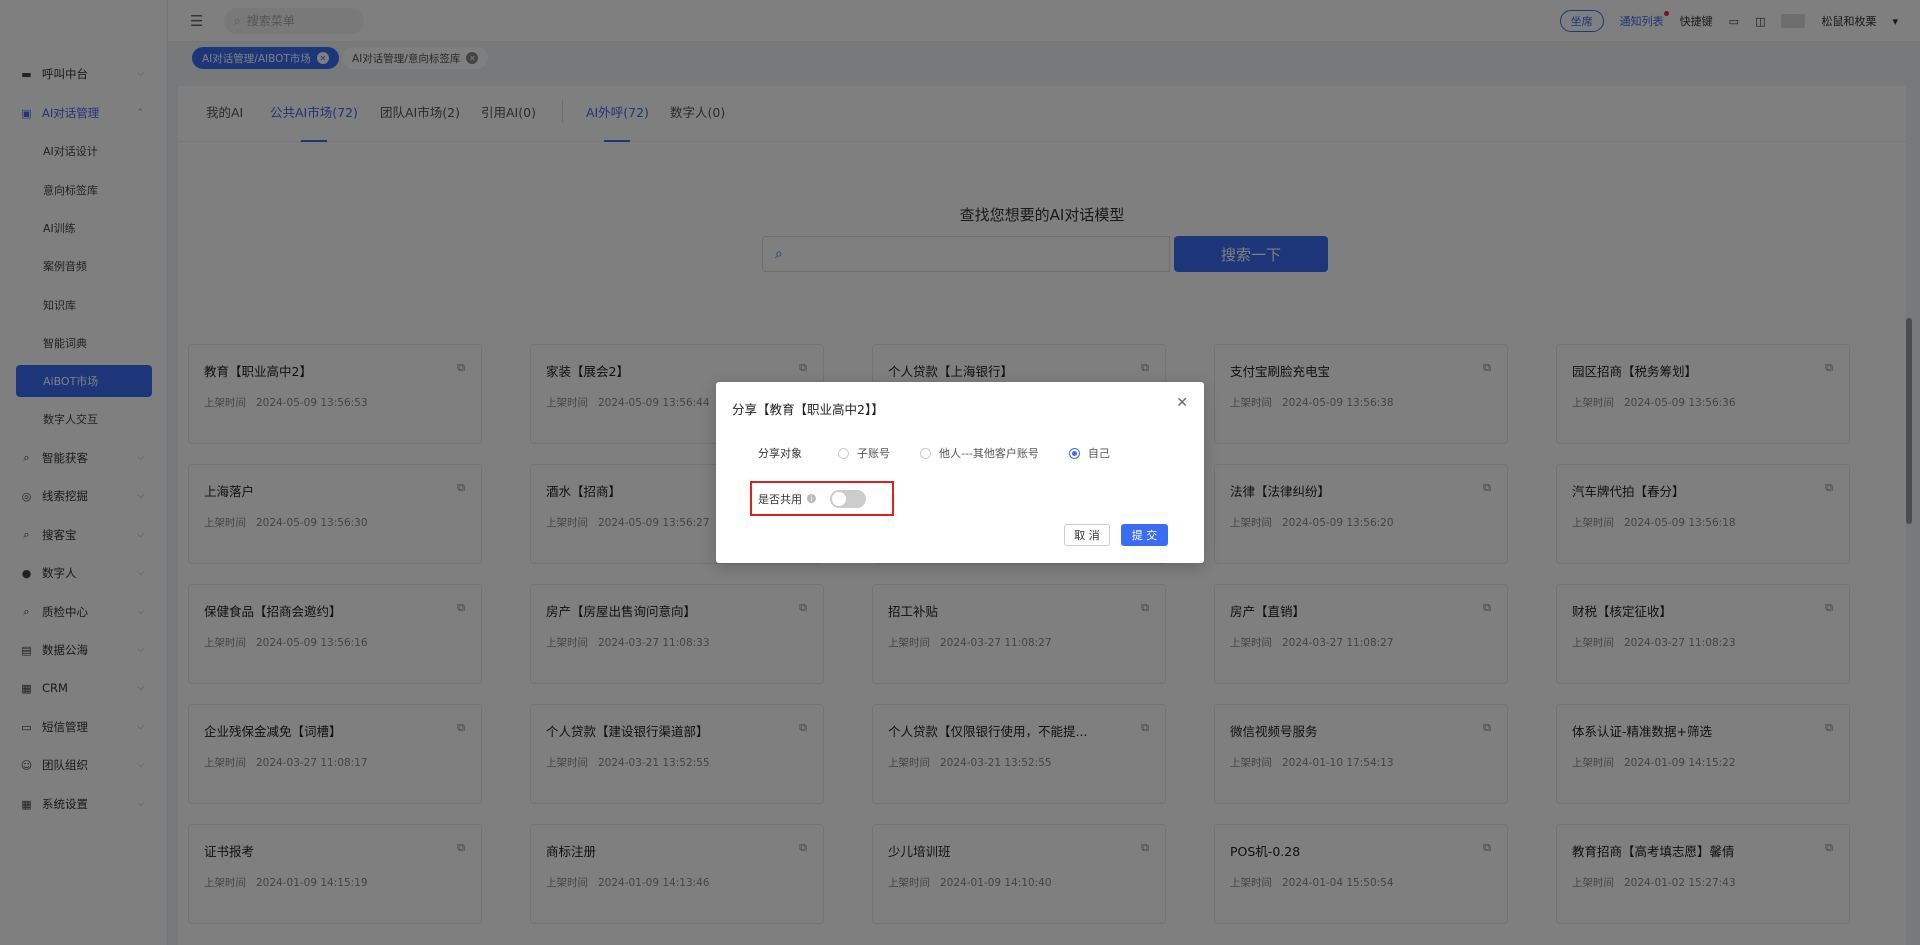  I want to click on radio-self: 自己, so click(1089, 453).